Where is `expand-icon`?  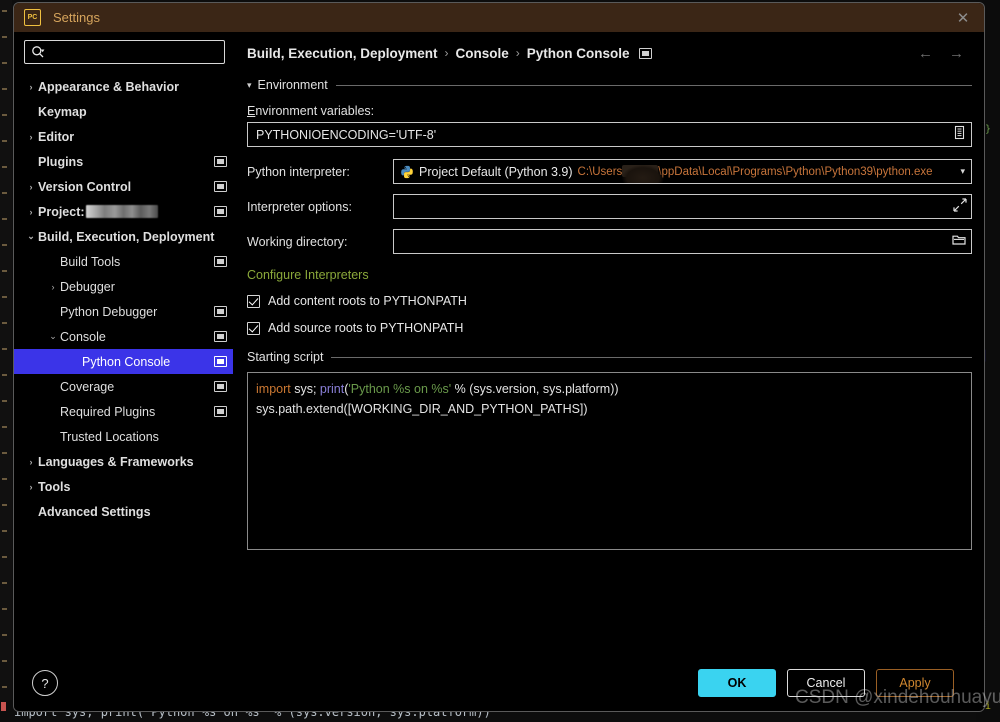
expand-icon is located at coordinates (960, 206).